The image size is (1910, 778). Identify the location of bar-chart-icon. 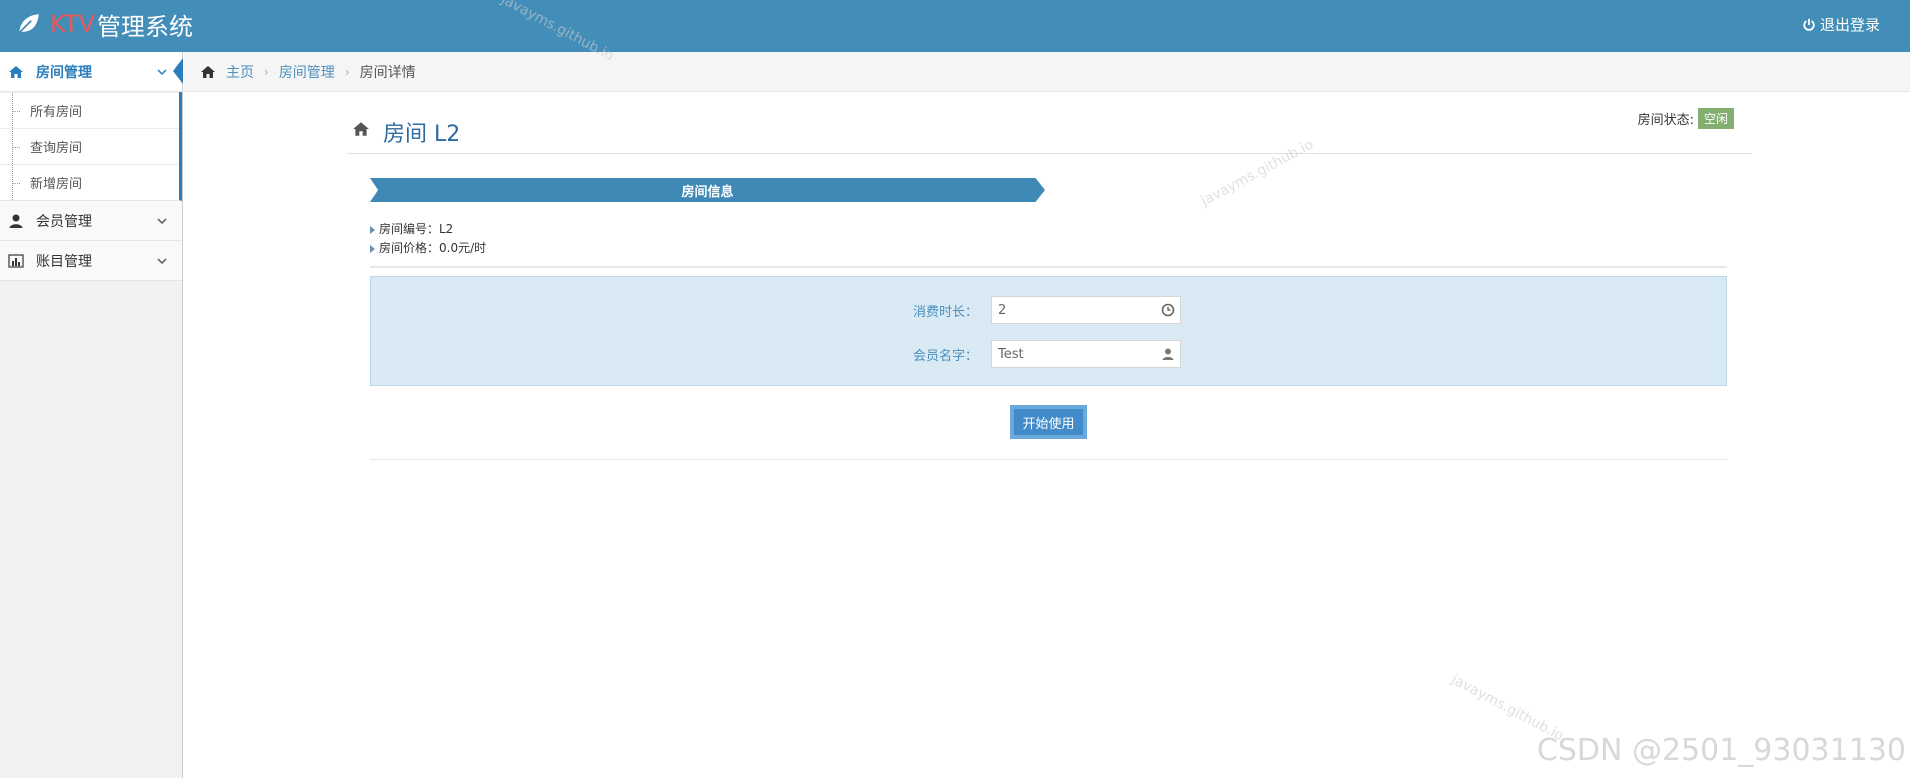
(16, 260).